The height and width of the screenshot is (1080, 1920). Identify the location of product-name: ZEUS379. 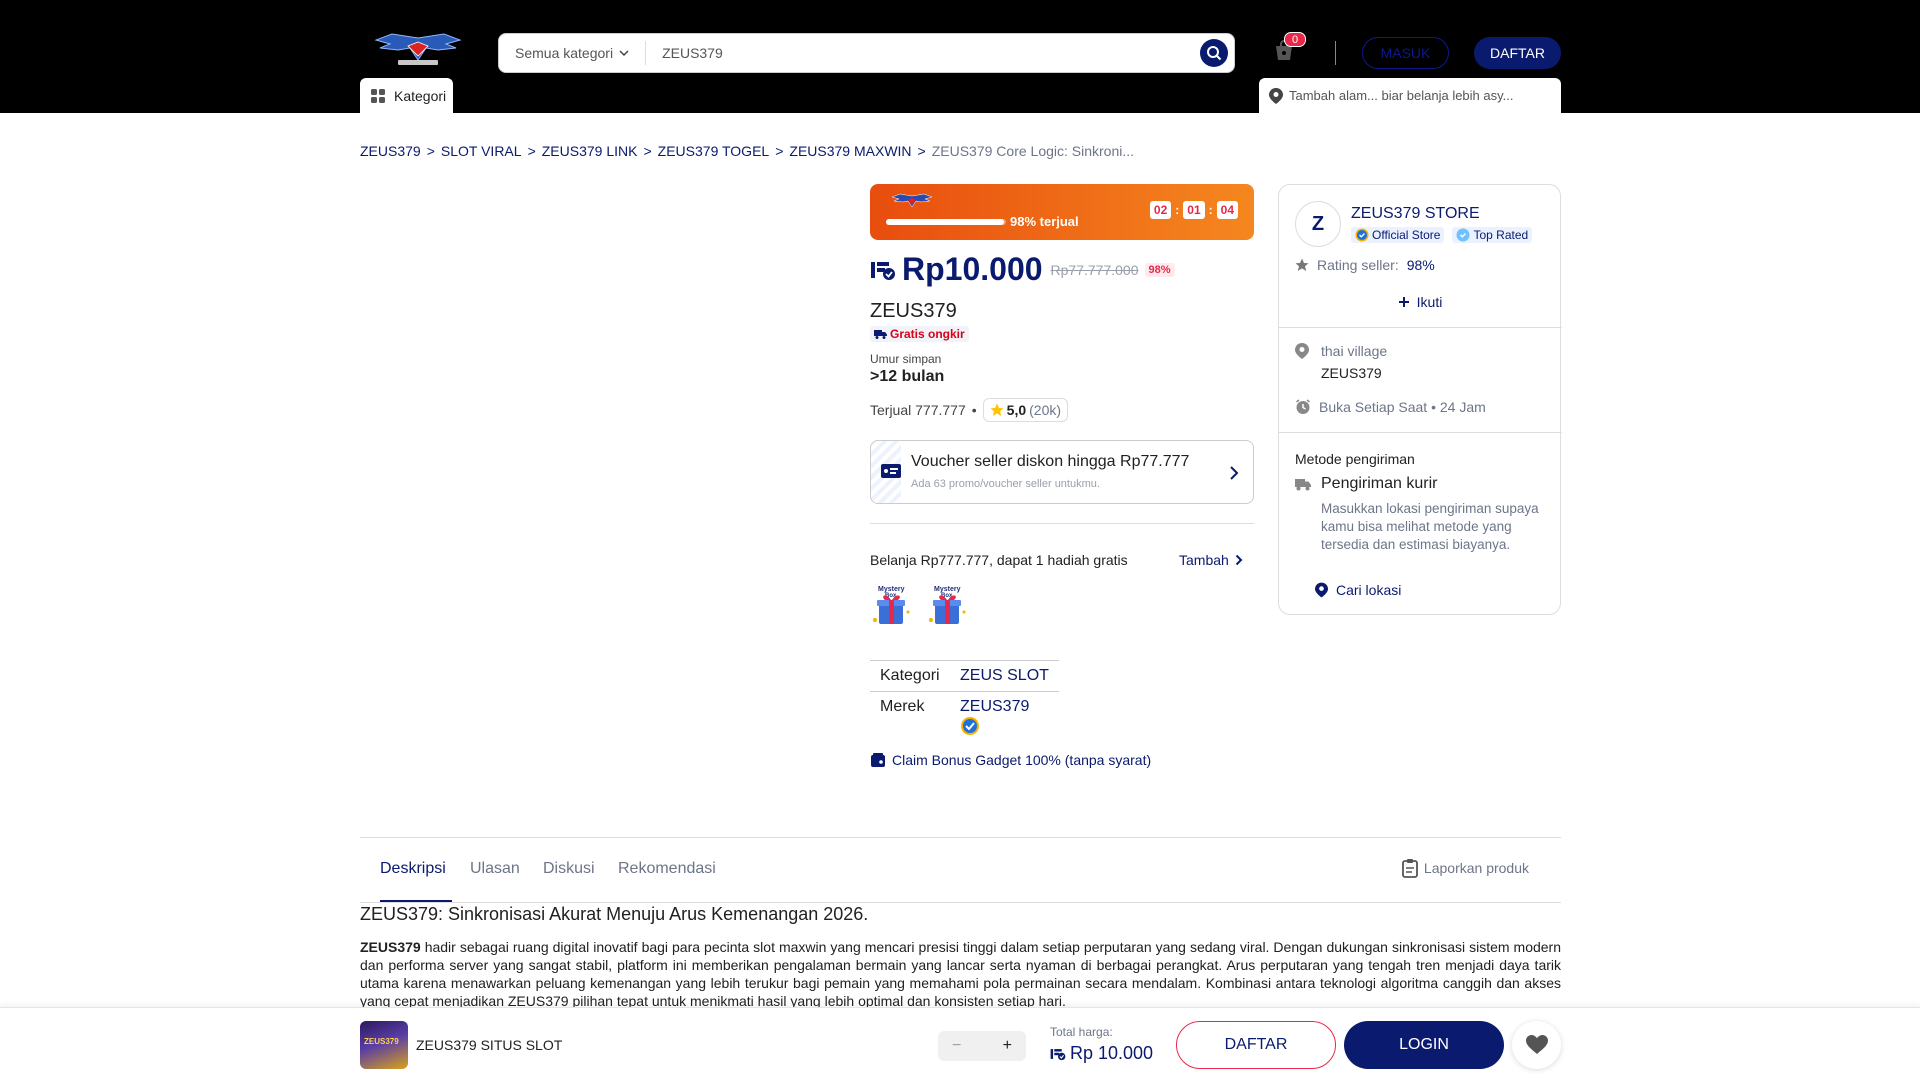
(913, 311).